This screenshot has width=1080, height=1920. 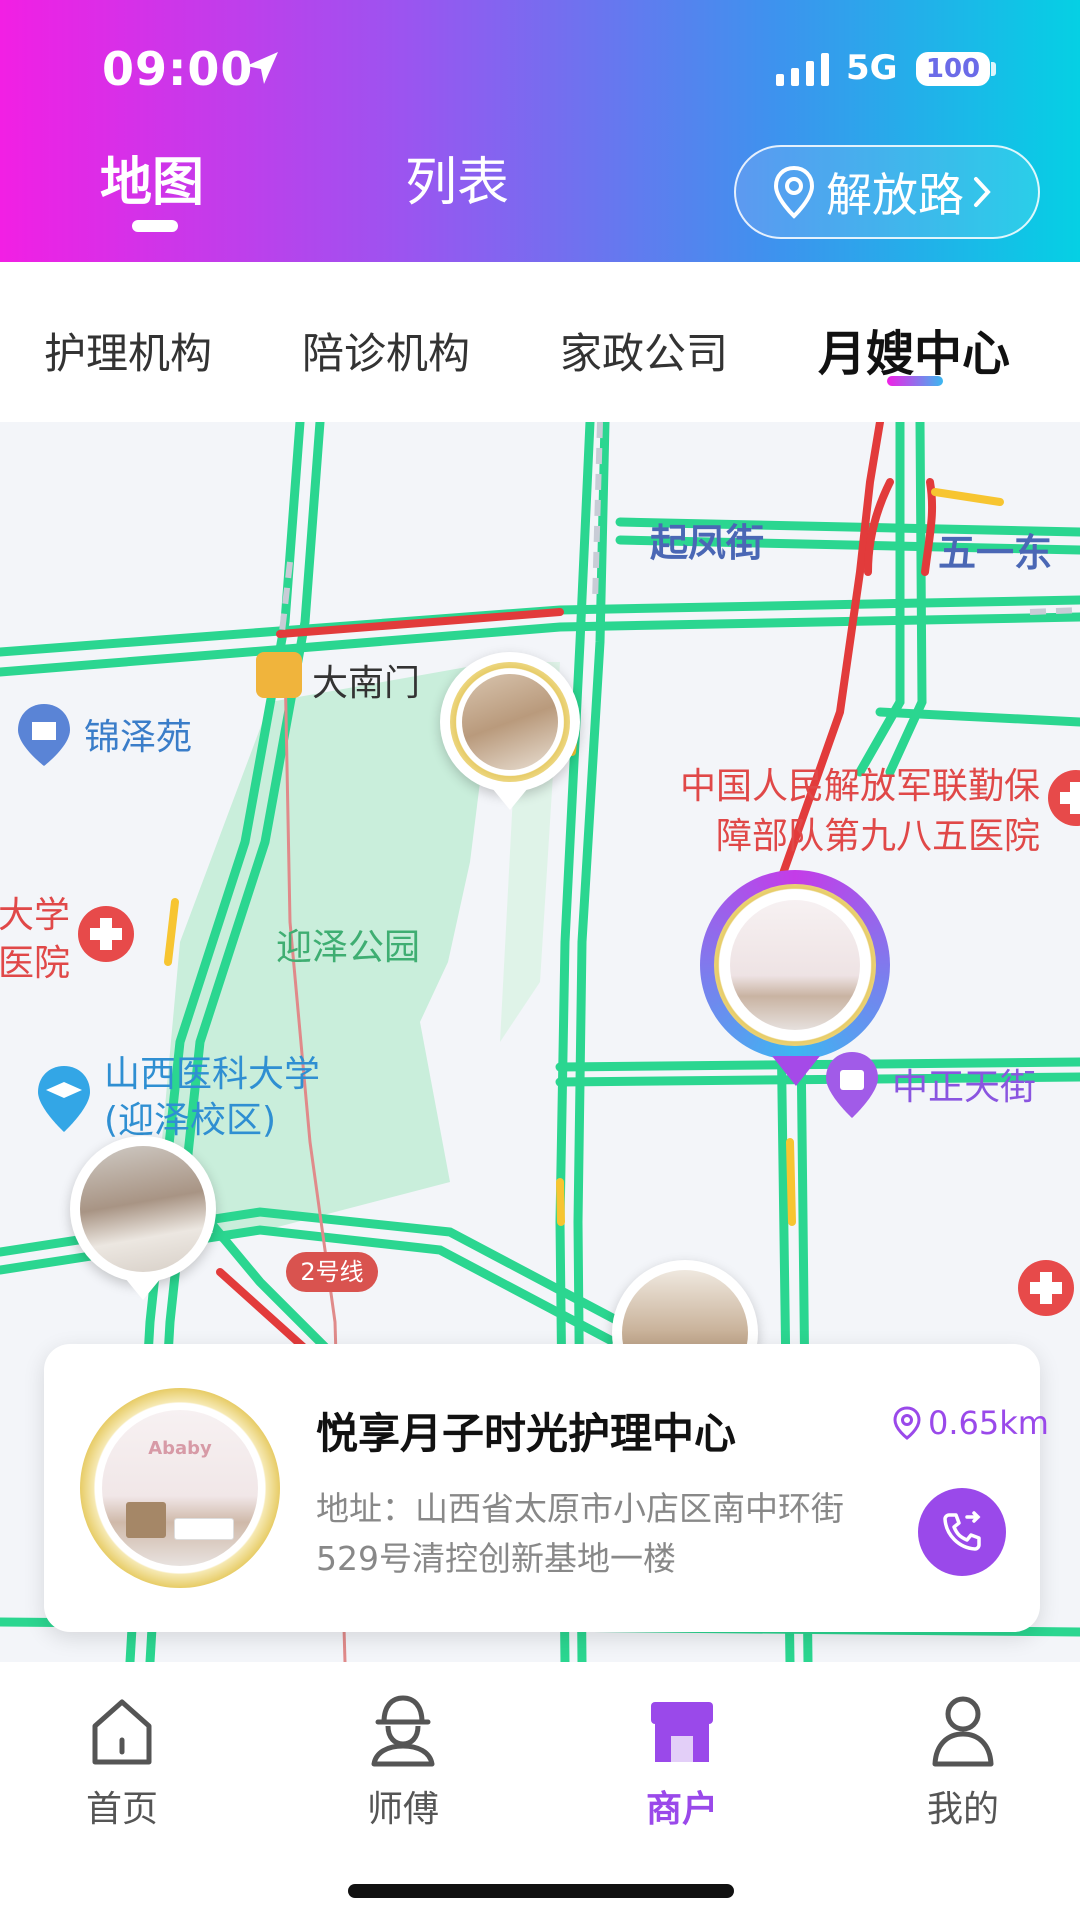 What do you see at coordinates (872, 68) in the screenshot?
I see `network-label: 5G` at bounding box center [872, 68].